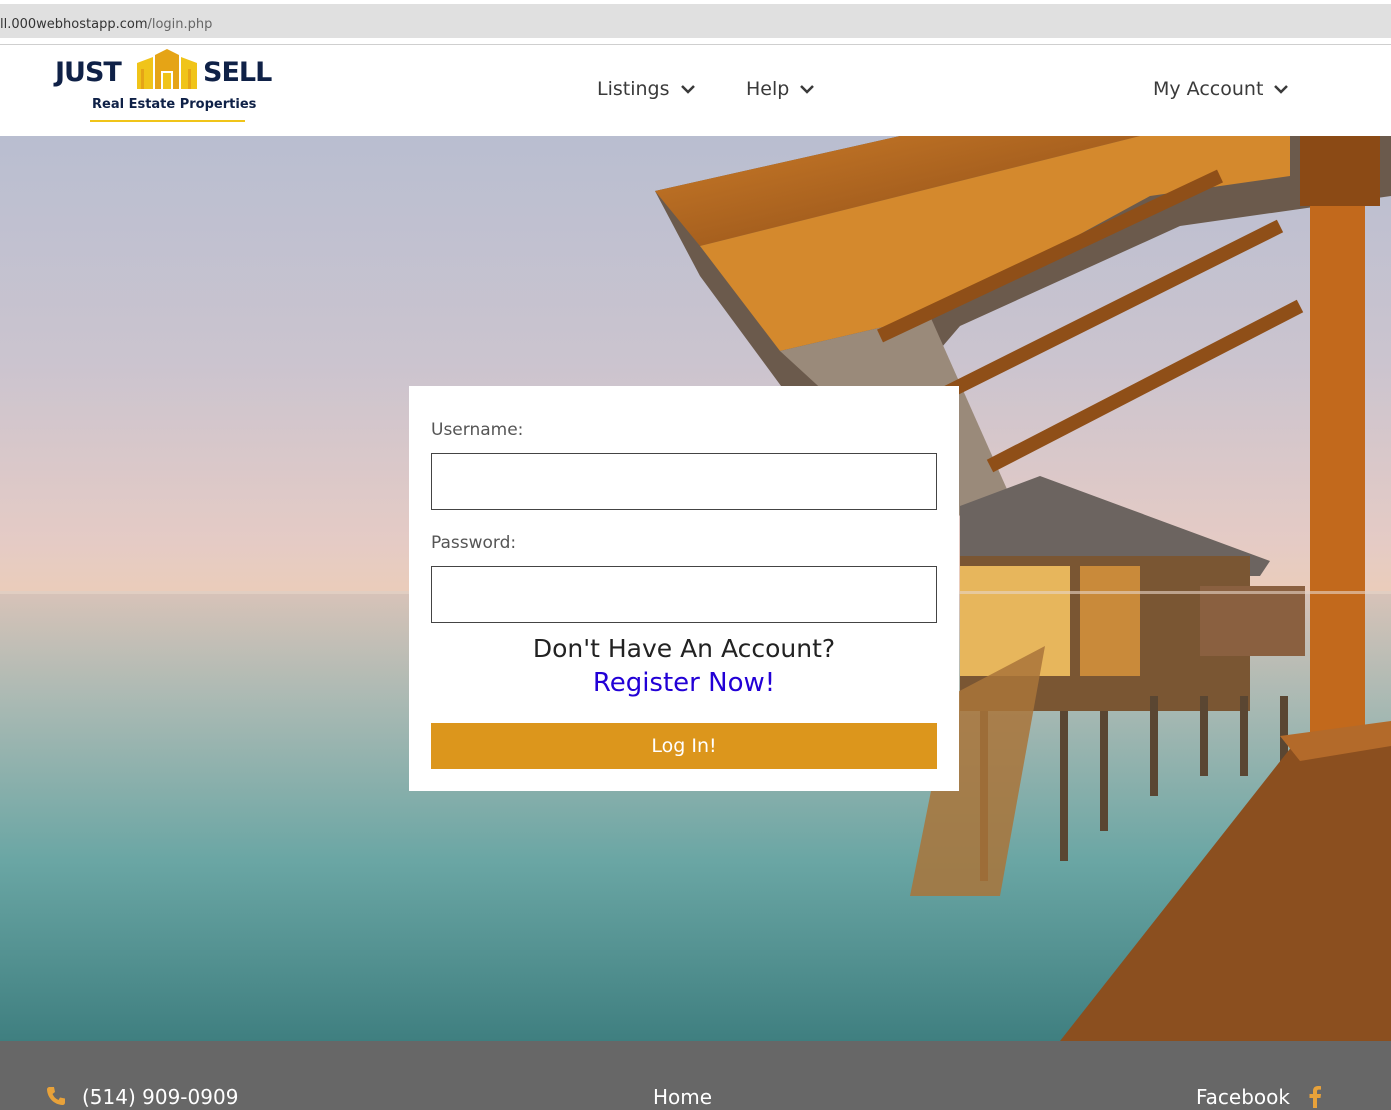  I want to click on nav-listings: Listings, so click(646, 89).